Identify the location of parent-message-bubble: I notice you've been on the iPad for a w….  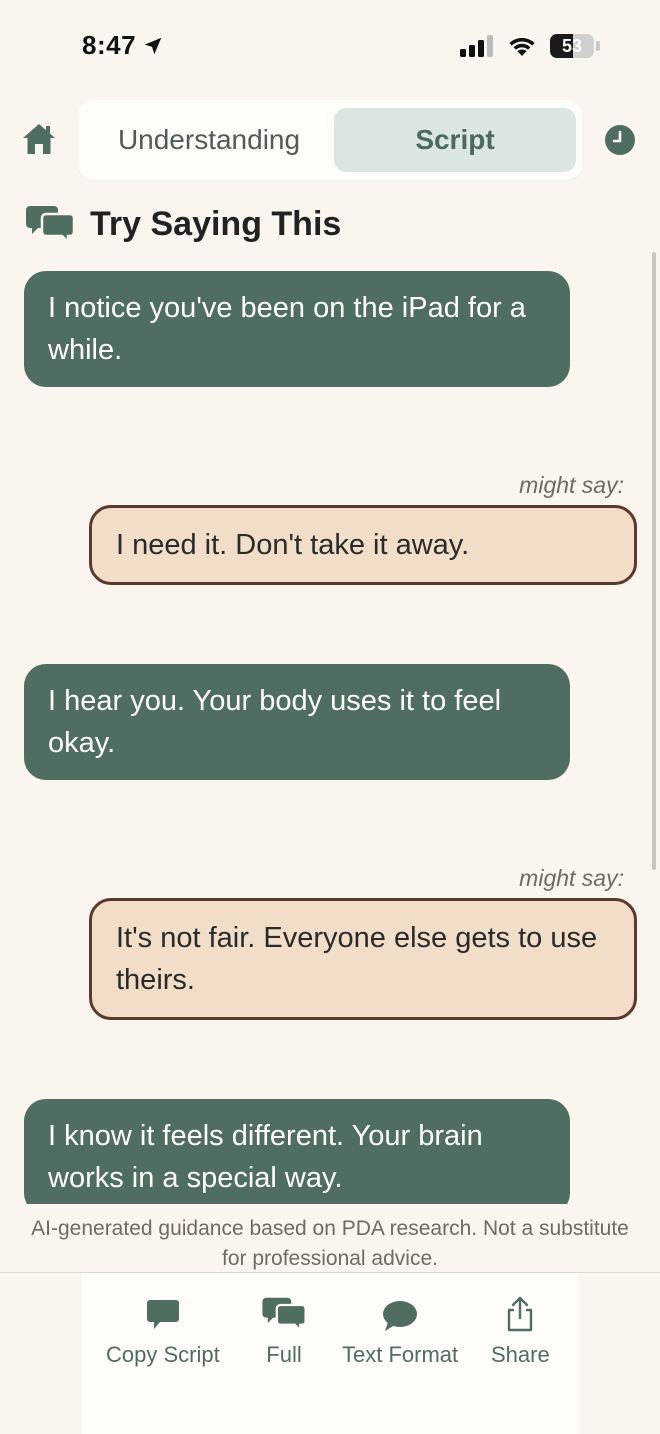
(297, 329).